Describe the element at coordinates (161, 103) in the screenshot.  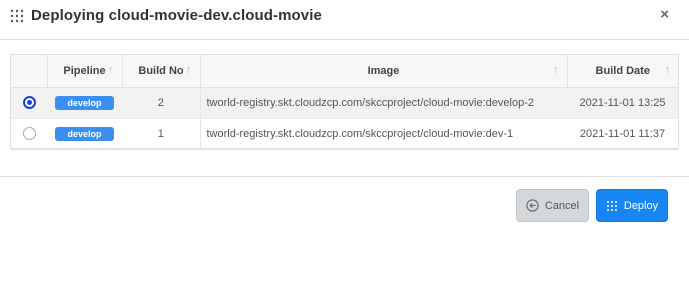
I see `build-no-cell: 2` at that location.